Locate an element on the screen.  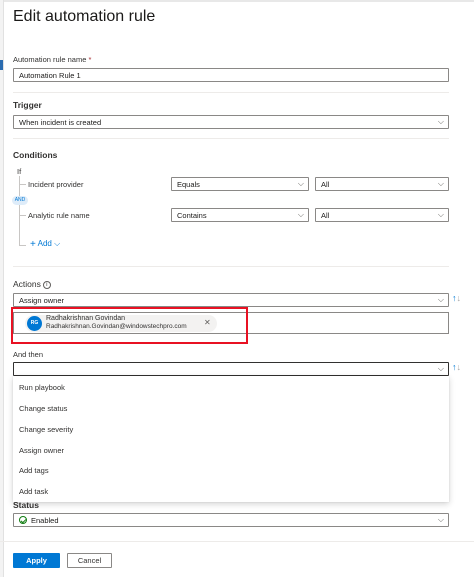
and-then-label: And then is located at coordinates (28, 354).